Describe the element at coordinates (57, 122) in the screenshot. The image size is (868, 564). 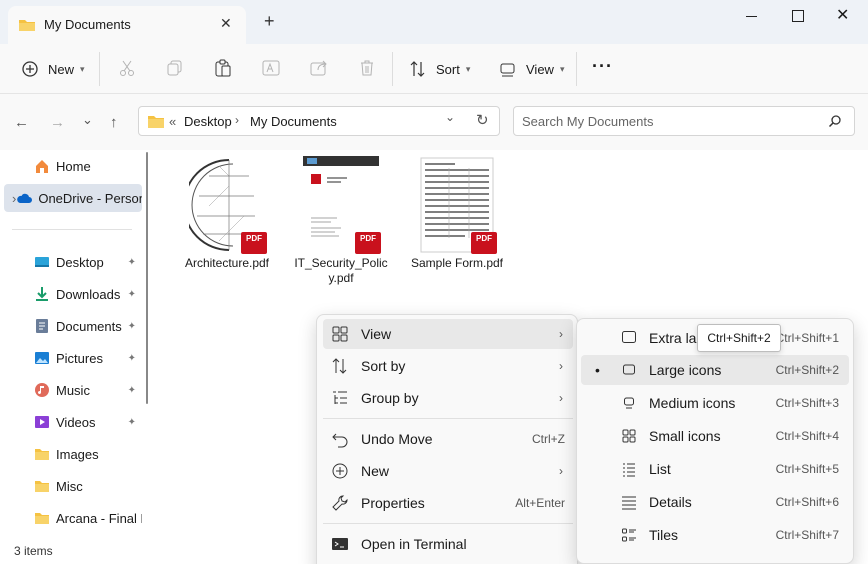
I see `forward-button: →` at that location.